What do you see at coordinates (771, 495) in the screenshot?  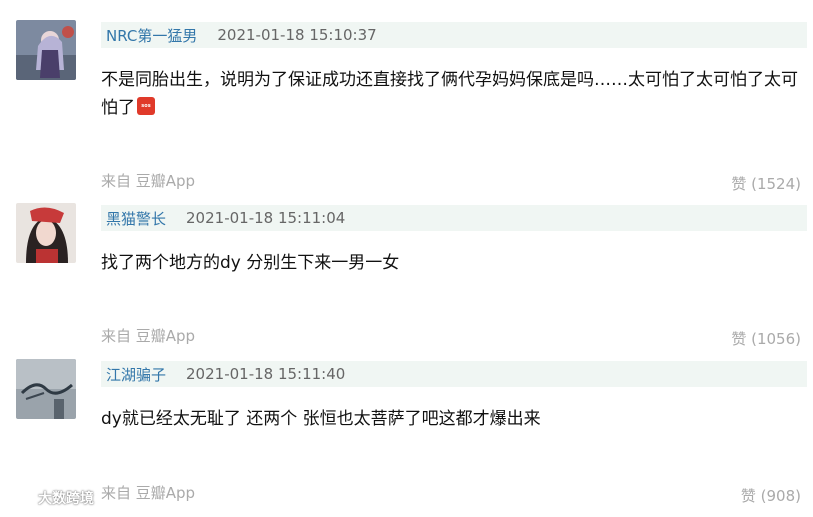 I see `like-button: 赞 (908)` at bounding box center [771, 495].